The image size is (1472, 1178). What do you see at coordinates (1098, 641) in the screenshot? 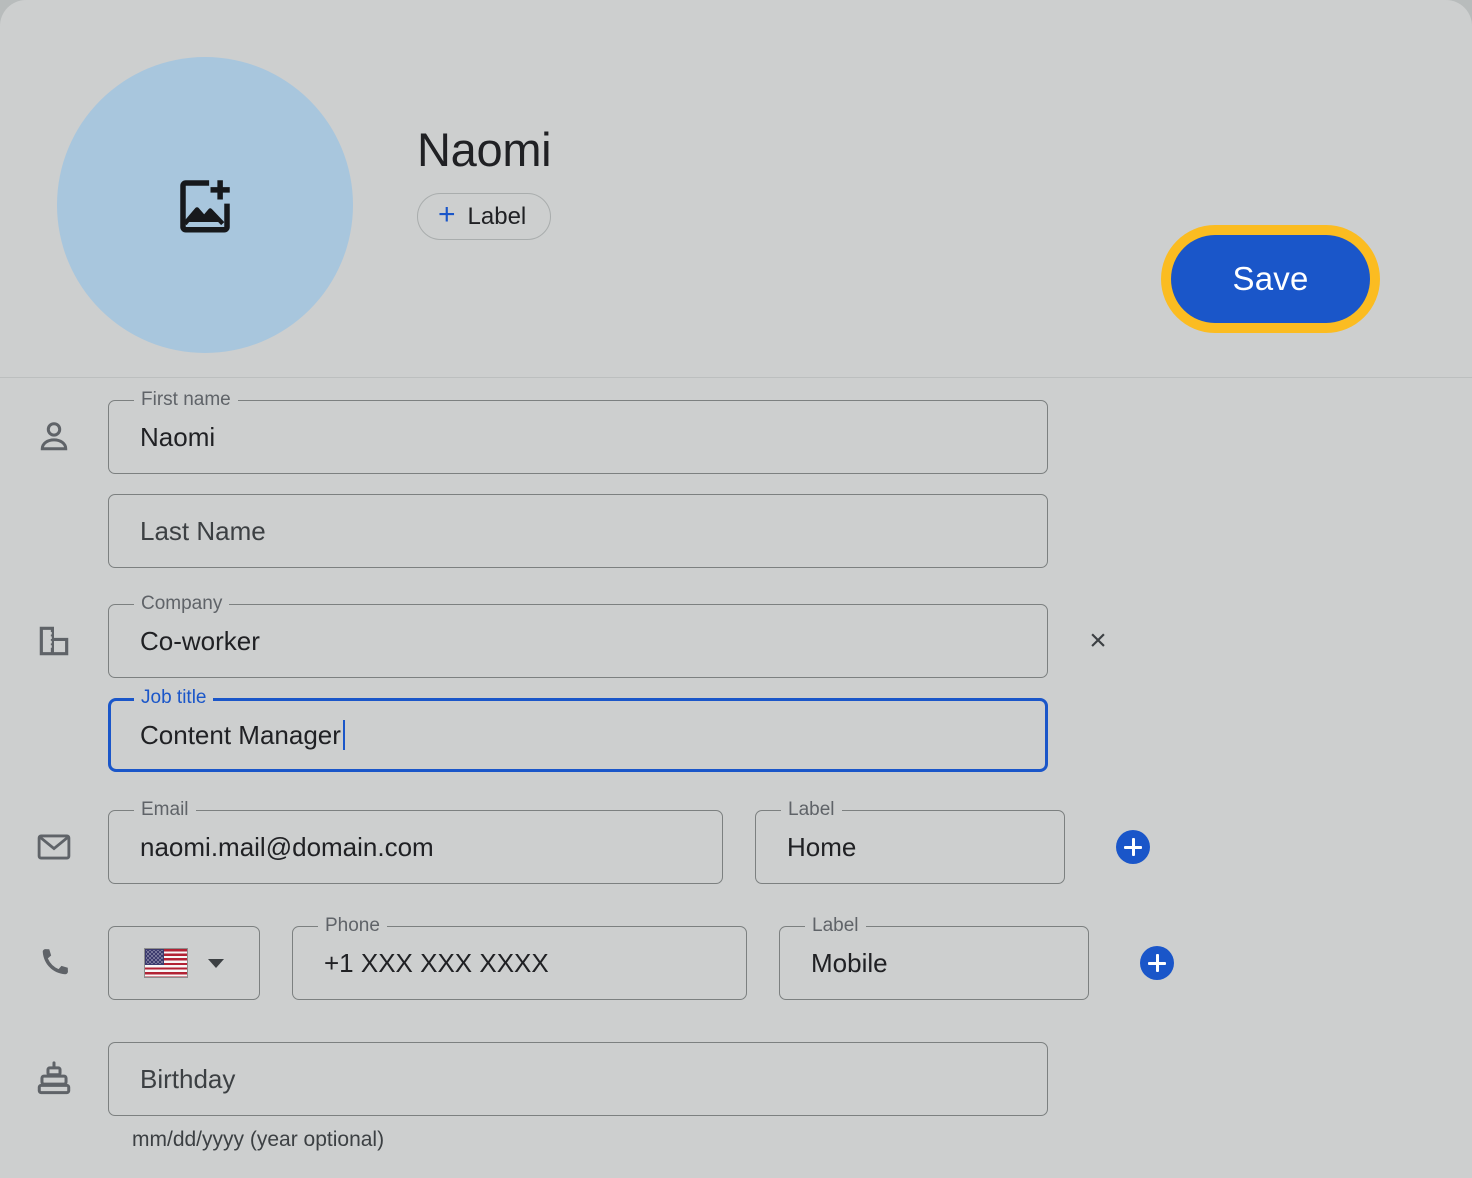
I see `clear-company-button: ×` at bounding box center [1098, 641].